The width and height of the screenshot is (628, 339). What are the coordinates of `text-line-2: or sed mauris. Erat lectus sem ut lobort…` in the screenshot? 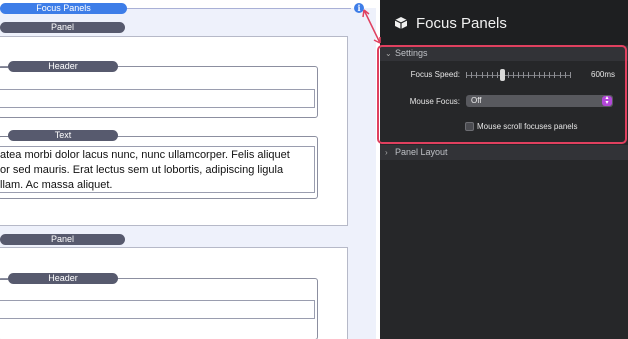 It's located at (142, 170).